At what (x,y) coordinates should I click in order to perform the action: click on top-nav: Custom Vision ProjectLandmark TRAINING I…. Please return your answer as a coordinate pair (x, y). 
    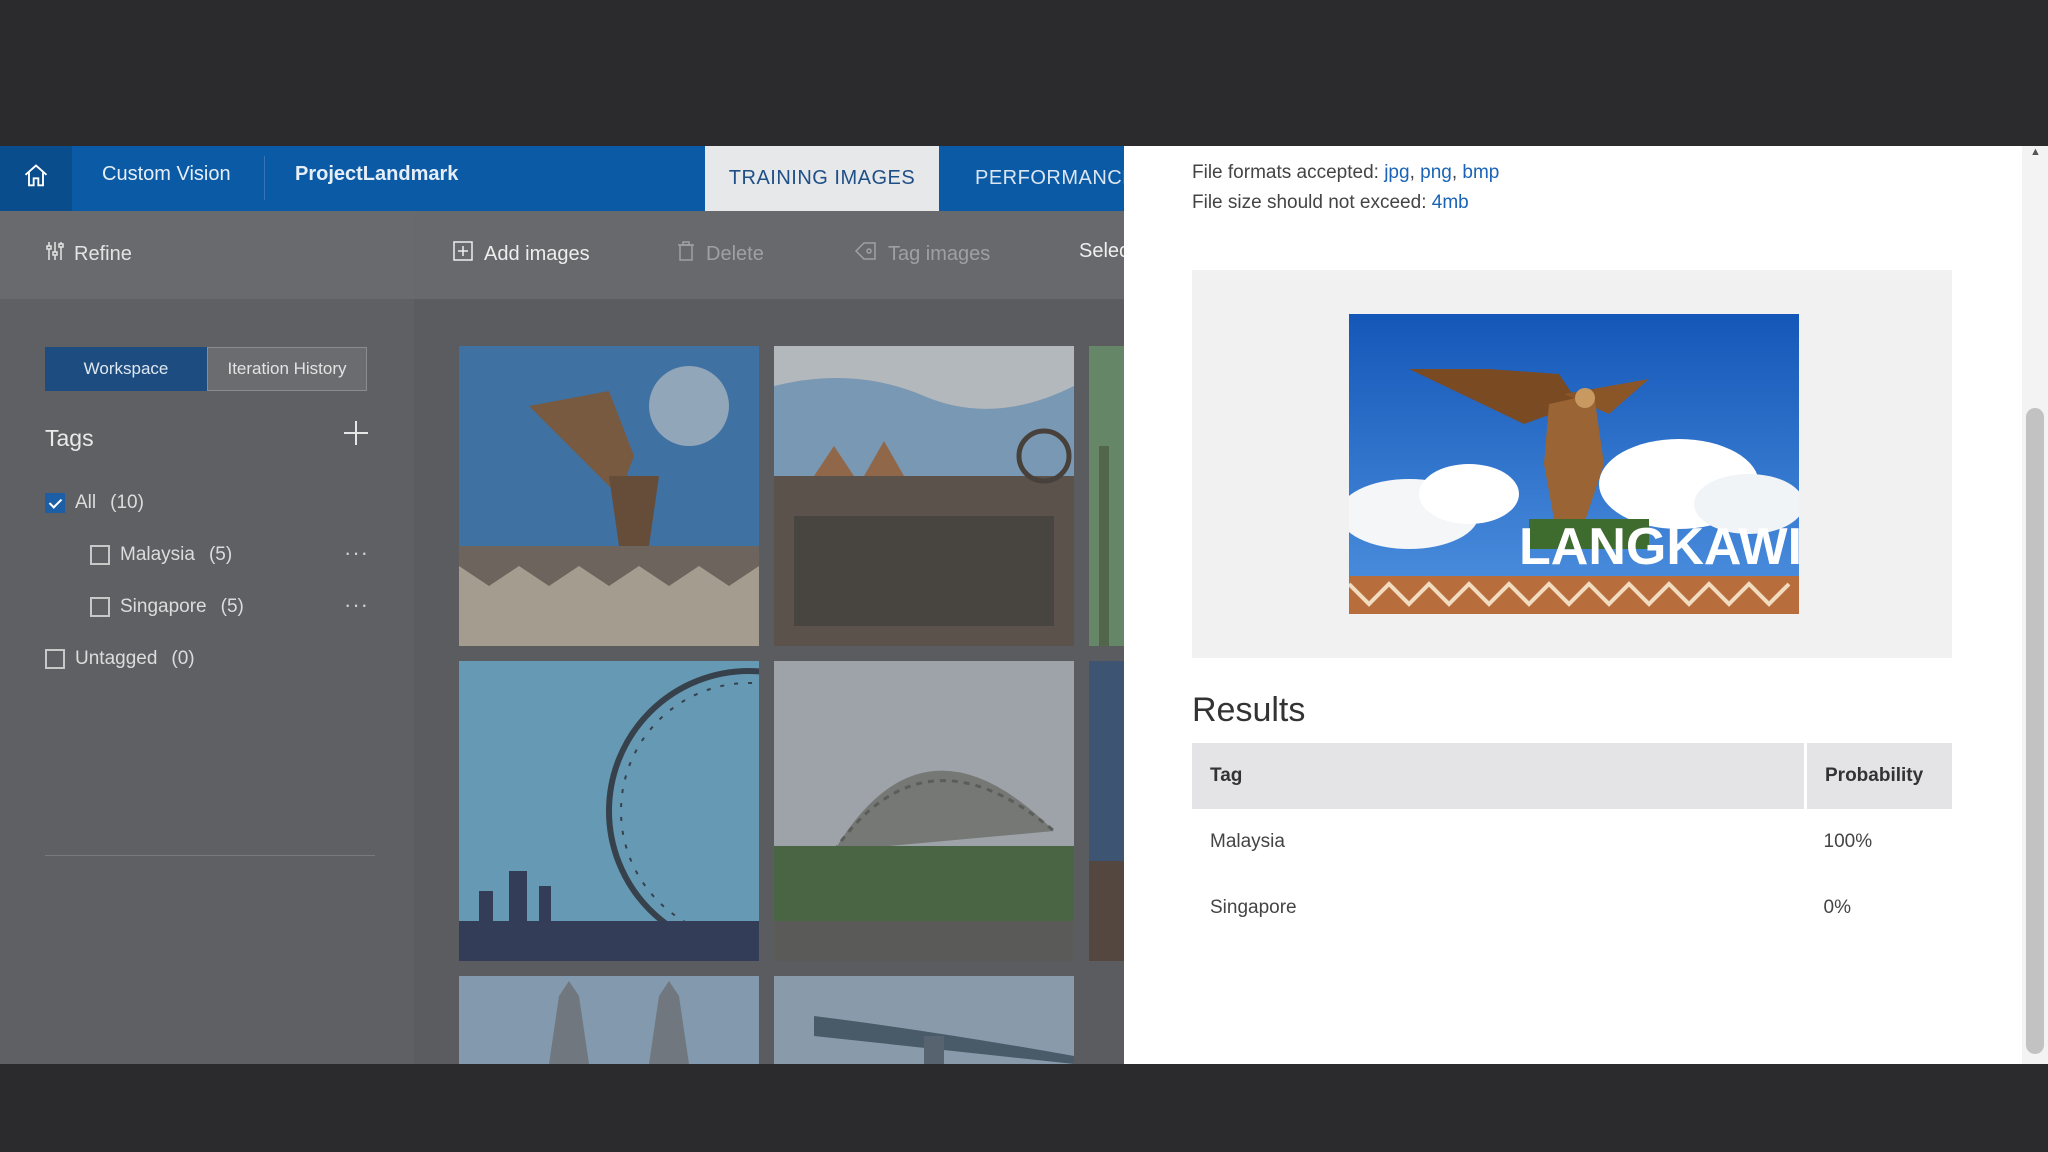
    Looking at the image, I should click on (568, 178).